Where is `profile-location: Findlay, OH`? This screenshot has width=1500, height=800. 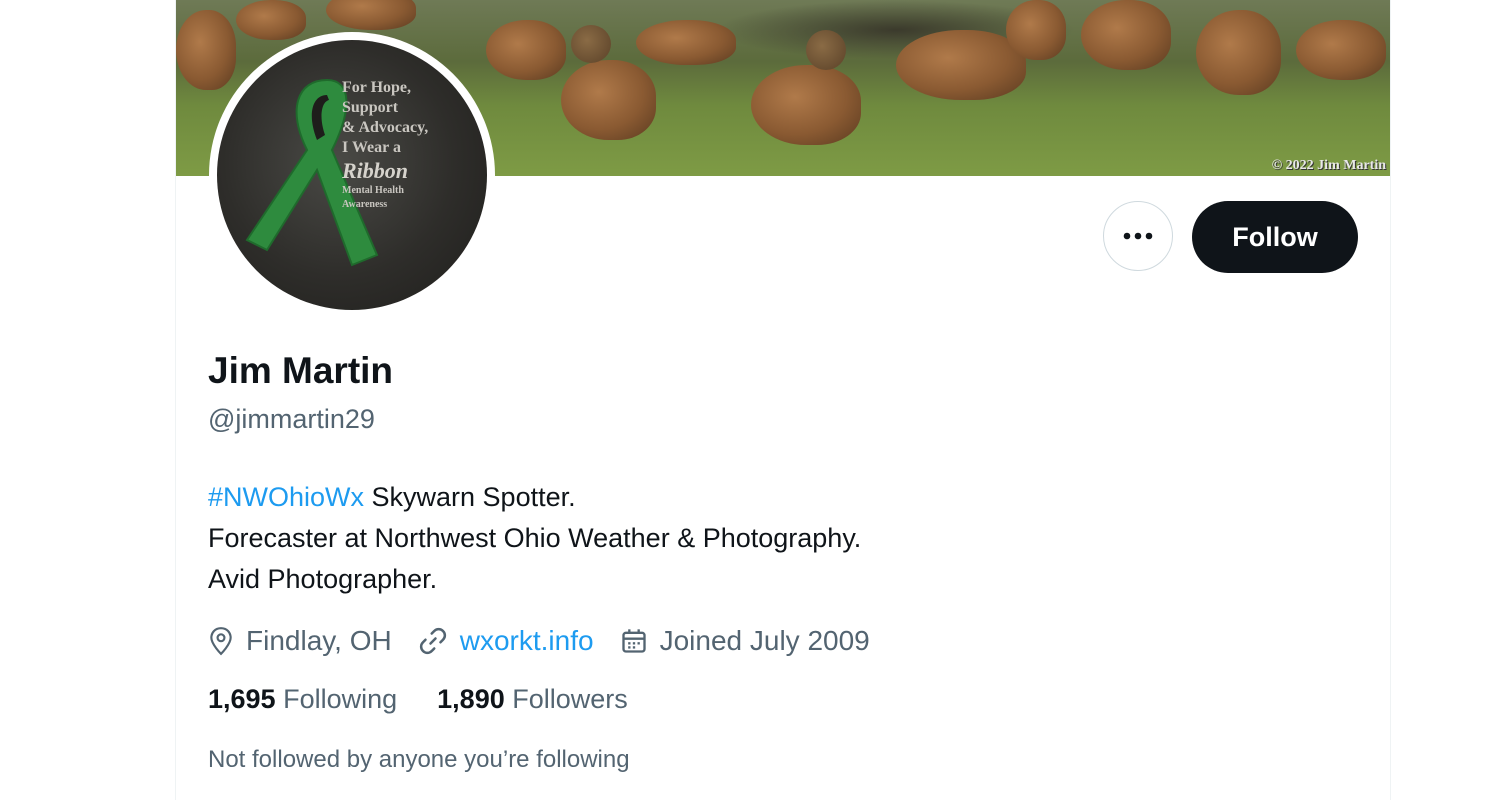 profile-location: Findlay, OH is located at coordinates (300, 641).